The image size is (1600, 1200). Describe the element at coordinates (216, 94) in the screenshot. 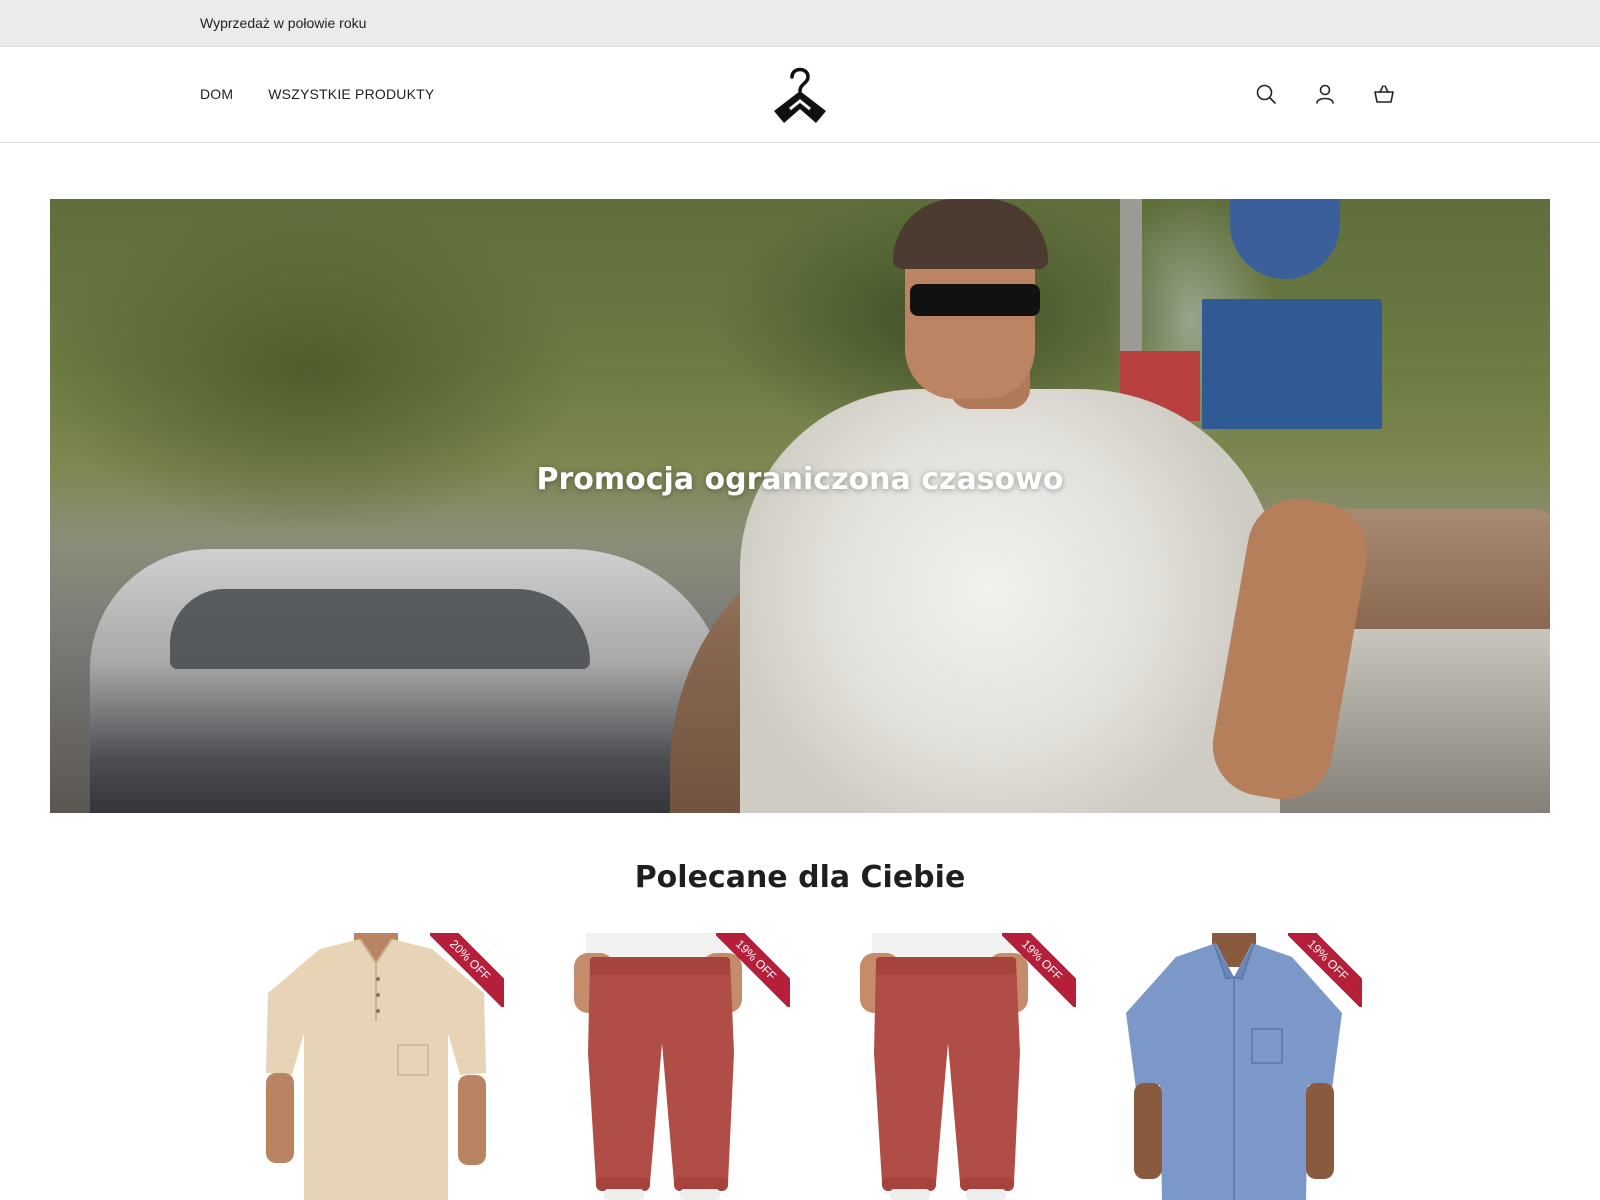

I see `nav-link-home: DOM` at that location.